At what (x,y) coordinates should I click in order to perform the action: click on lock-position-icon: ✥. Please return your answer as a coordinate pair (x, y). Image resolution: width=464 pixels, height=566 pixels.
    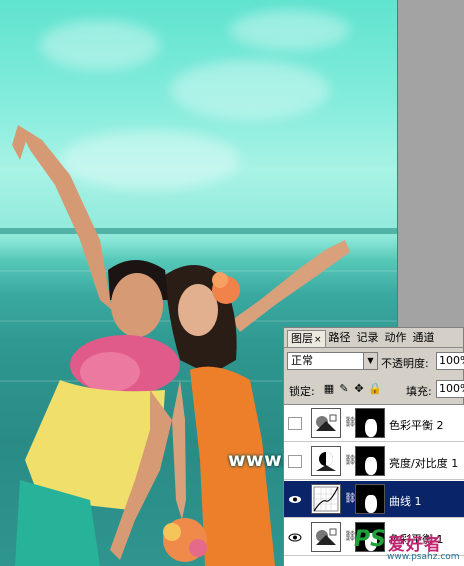
    Looking at the image, I should click on (359, 389).